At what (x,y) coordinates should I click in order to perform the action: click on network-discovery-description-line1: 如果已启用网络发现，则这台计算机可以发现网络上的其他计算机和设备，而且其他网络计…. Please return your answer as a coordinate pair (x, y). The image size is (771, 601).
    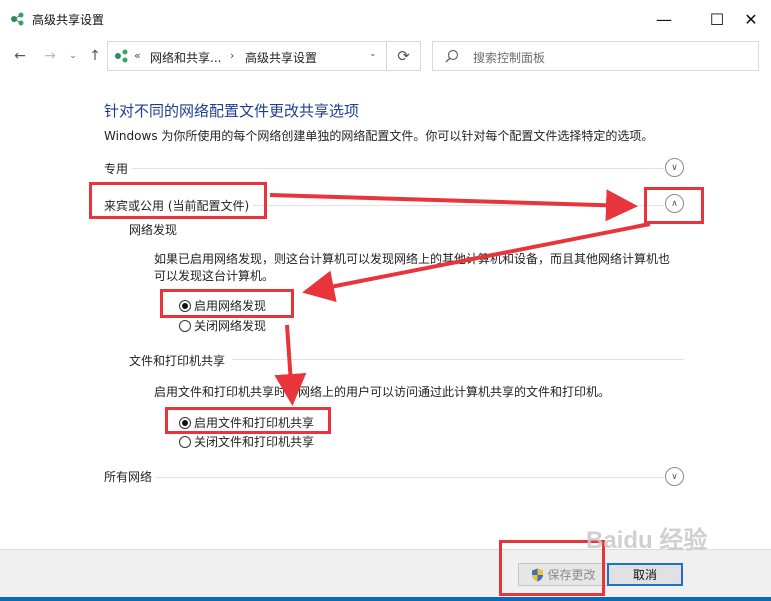
    Looking at the image, I should click on (412, 259).